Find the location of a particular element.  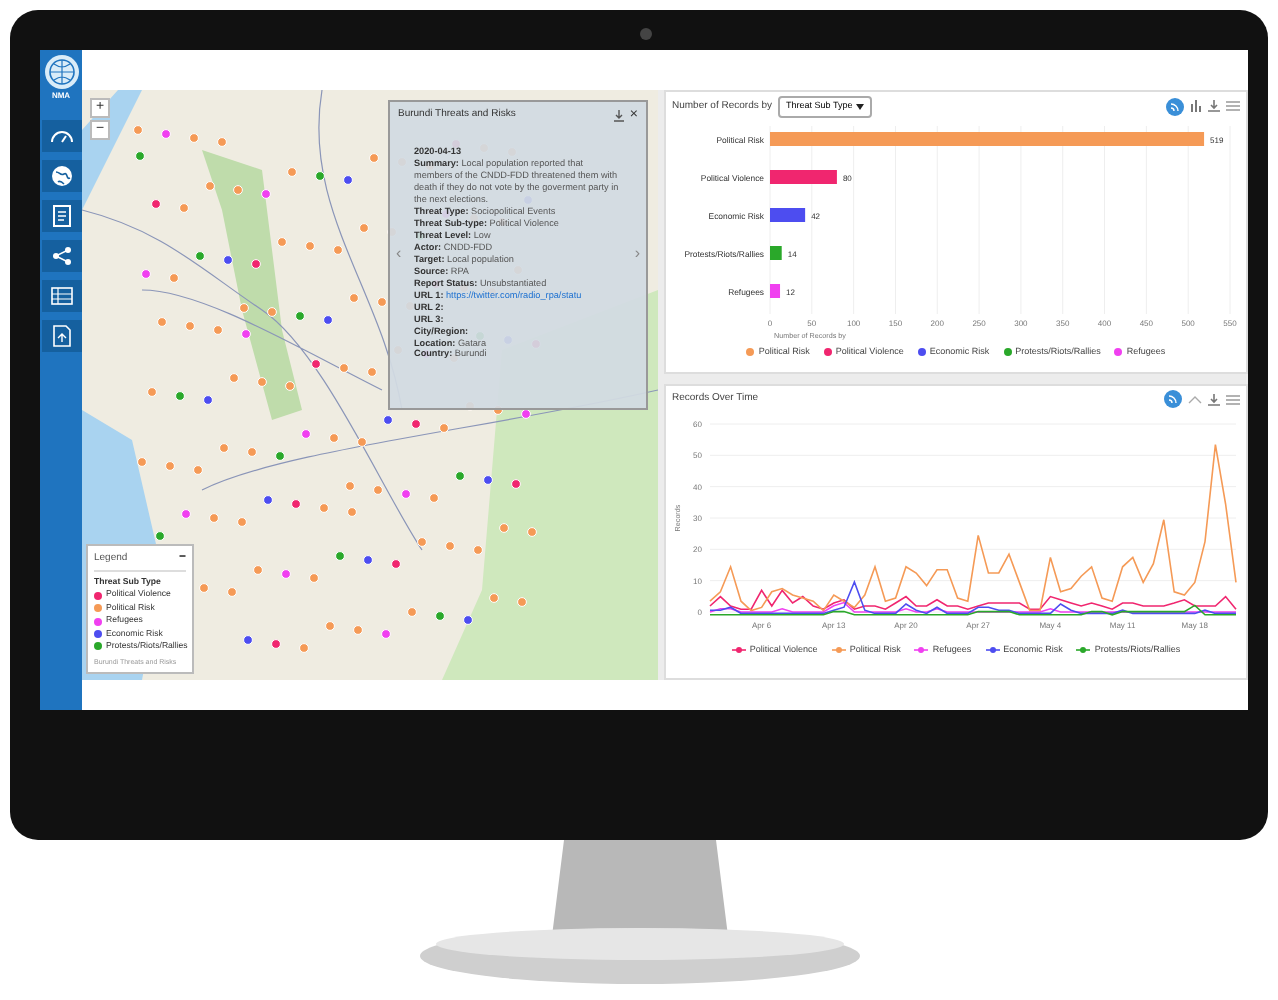

share-nodes-icon is located at coordinates (61, 256).